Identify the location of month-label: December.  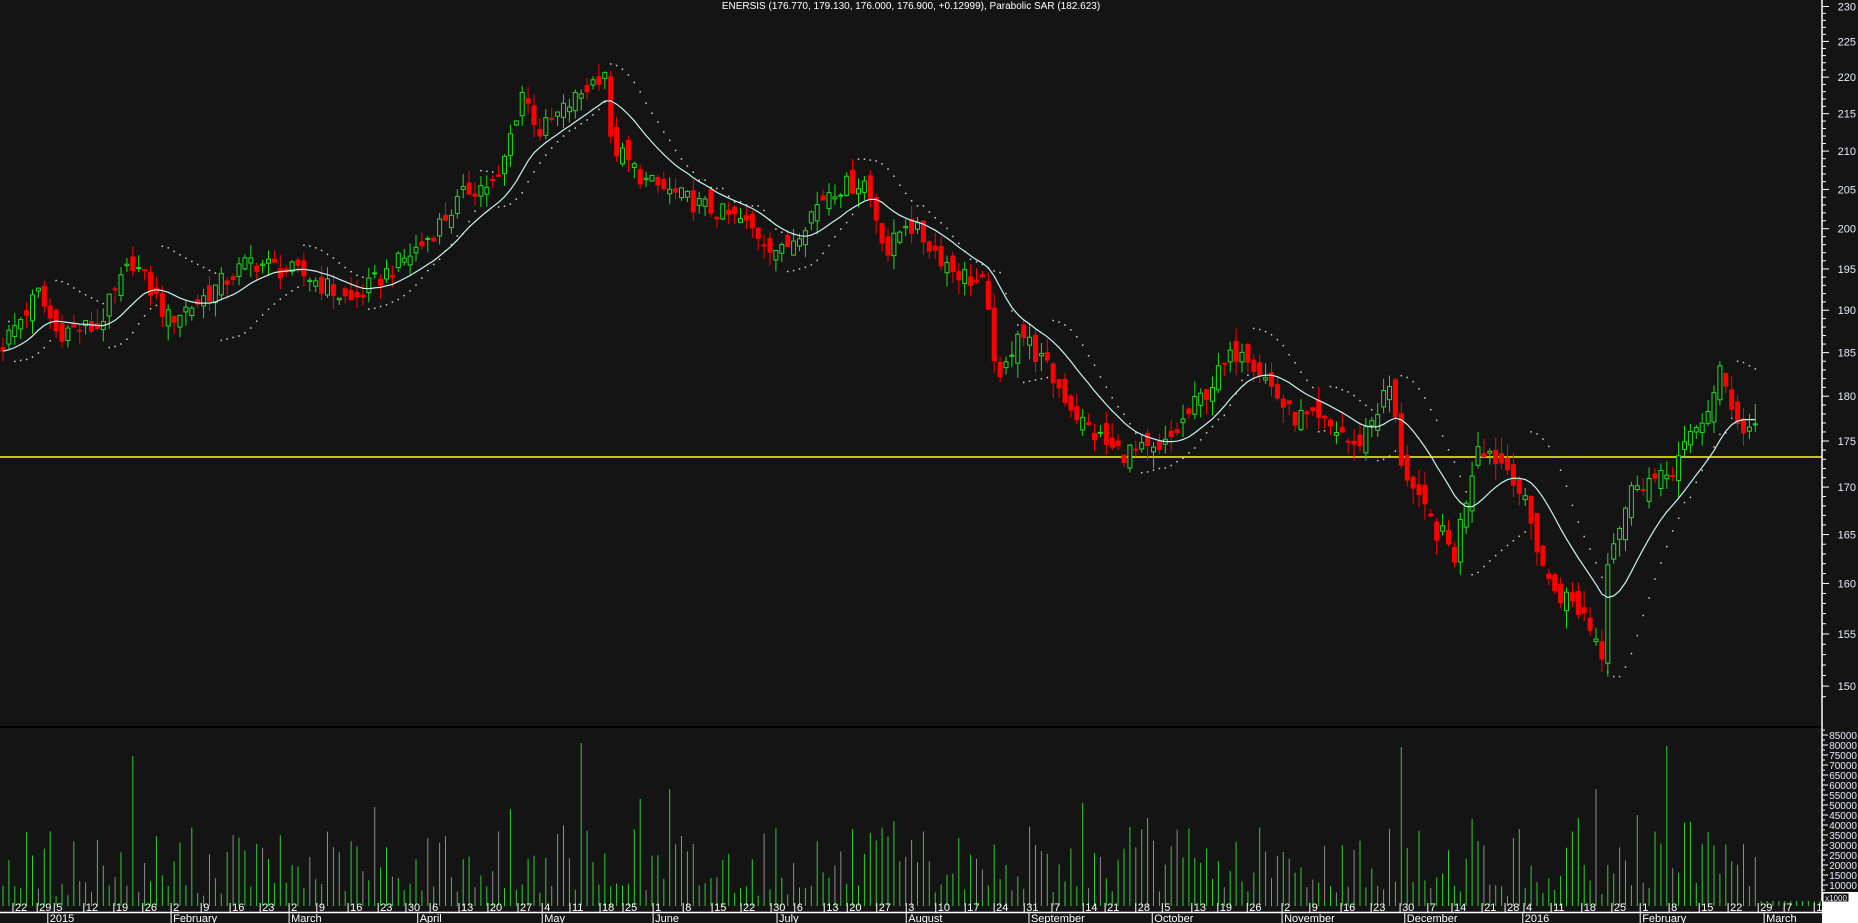
(1432, 918).